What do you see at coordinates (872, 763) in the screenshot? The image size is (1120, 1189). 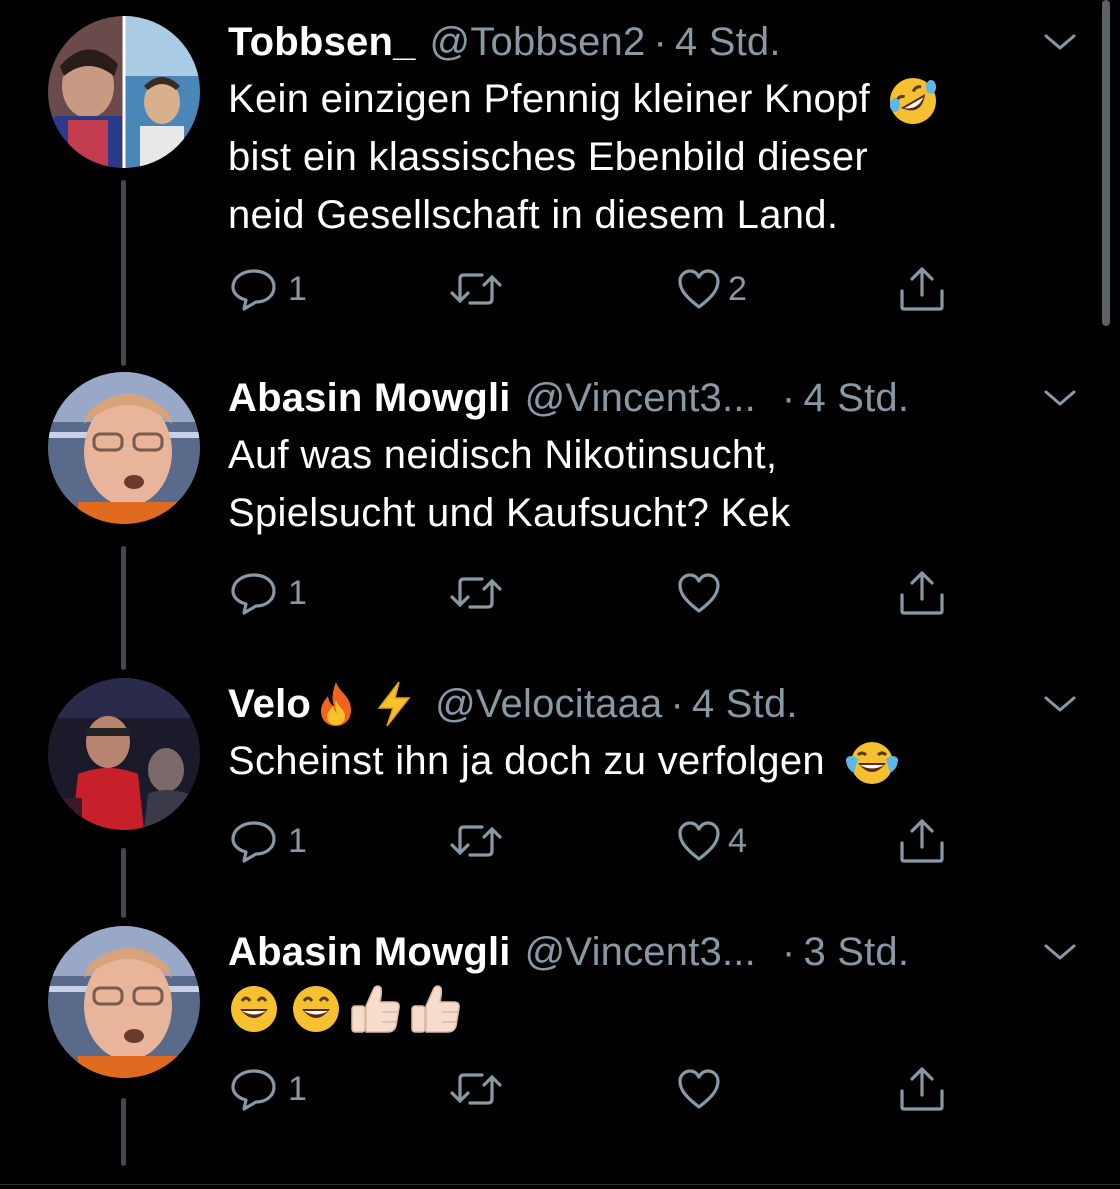 I see `face-with-tears-of-joy-emoji` at bounding box center [872, 763].